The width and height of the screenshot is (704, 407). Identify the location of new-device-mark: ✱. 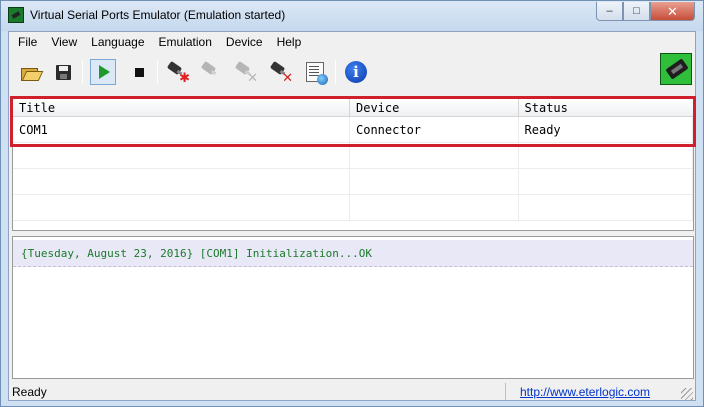
(184, 77).